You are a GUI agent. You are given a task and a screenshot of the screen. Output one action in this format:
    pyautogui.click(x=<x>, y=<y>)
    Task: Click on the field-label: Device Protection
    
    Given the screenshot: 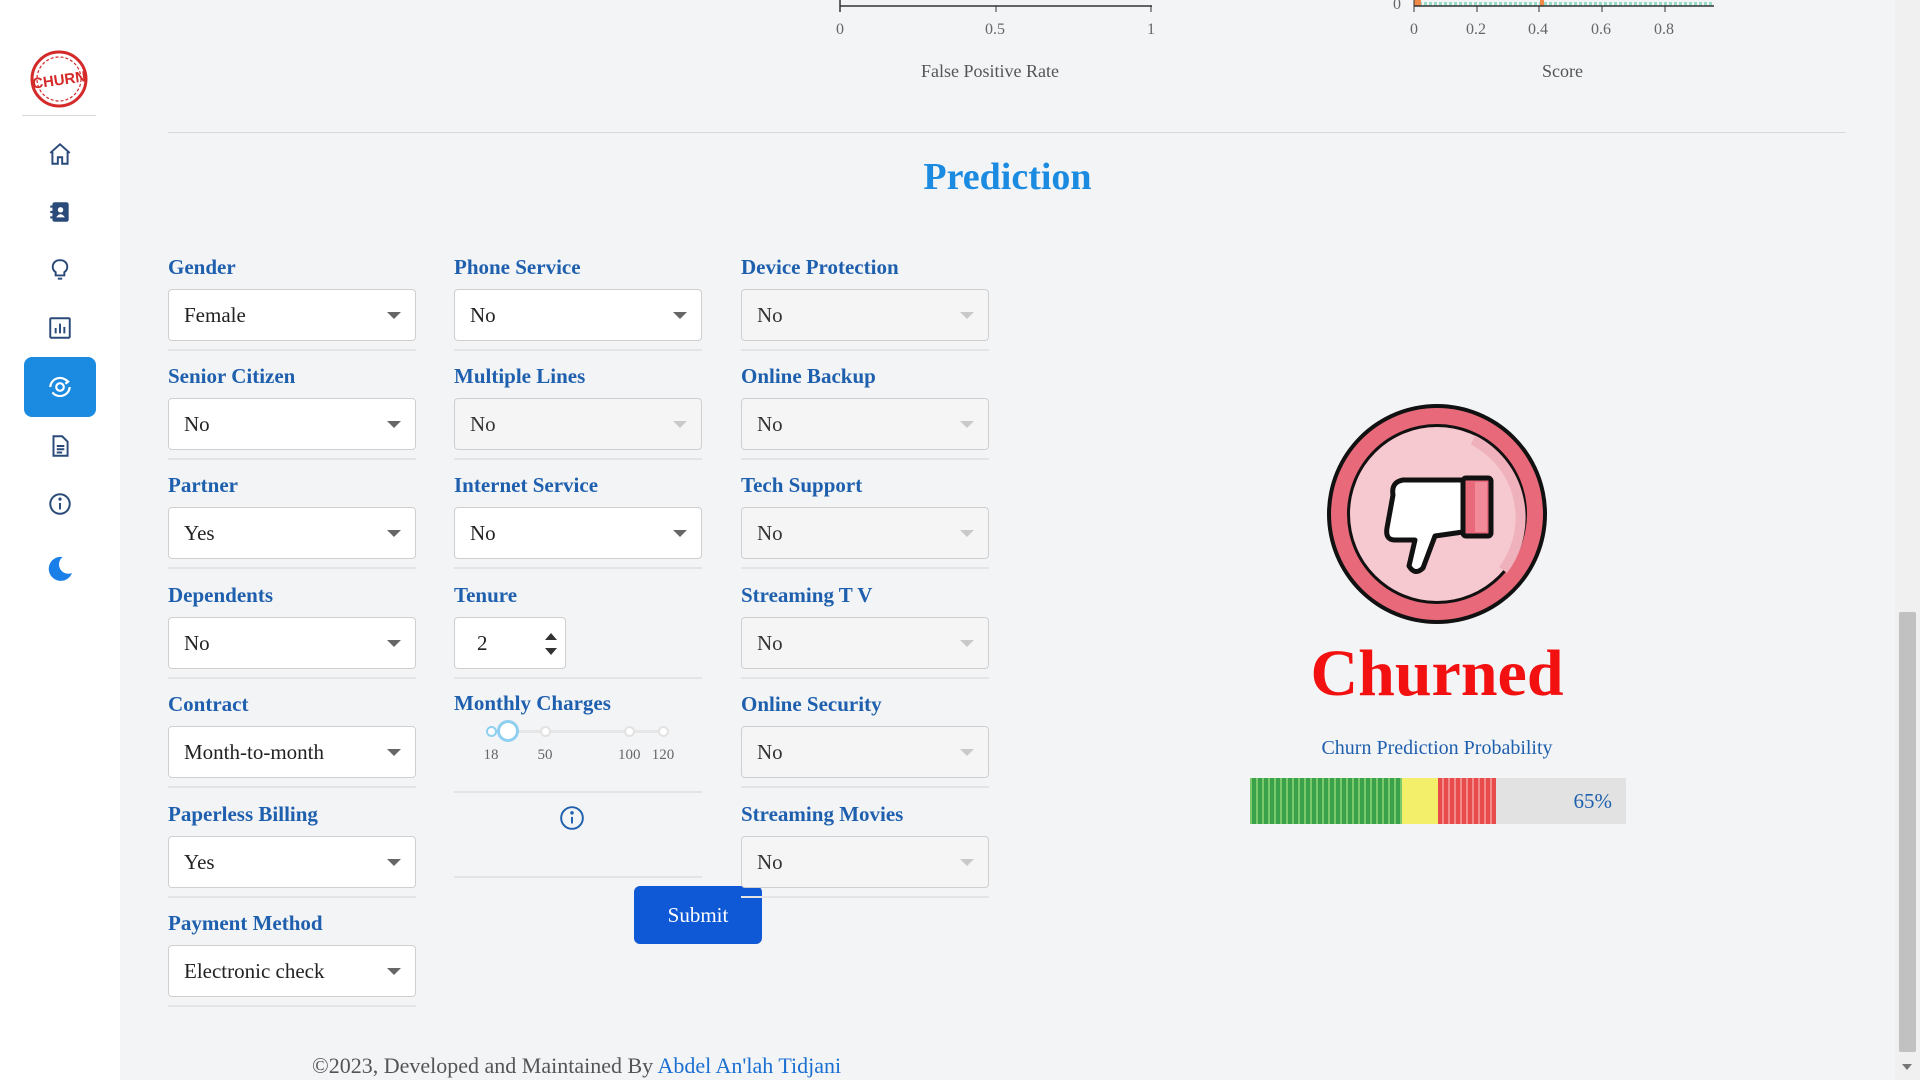 What is the action you would take?
    pyautogui.click(x=820, y=267)
    